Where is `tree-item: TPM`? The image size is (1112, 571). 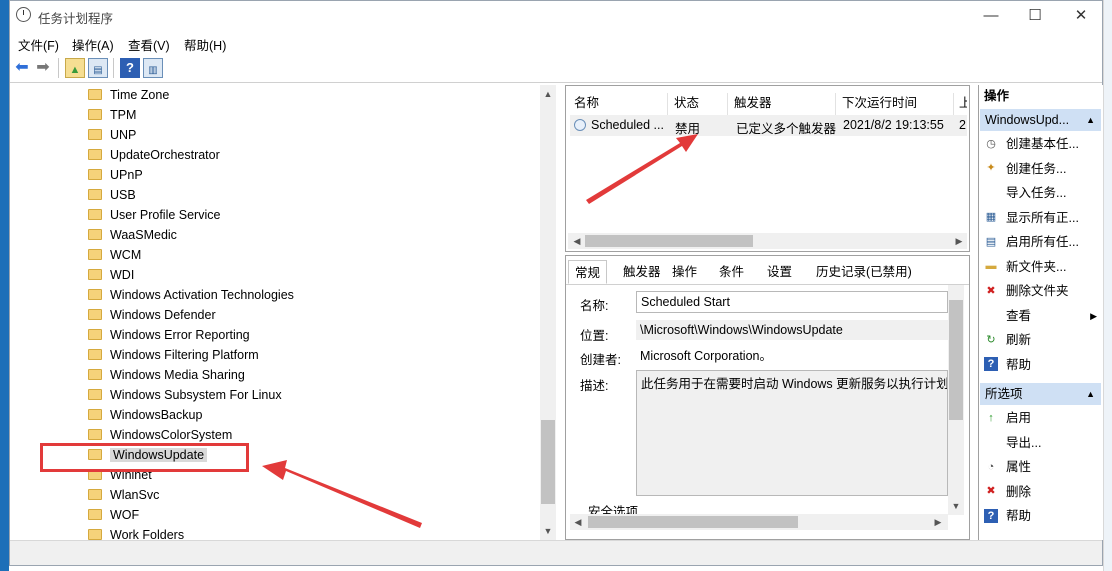
tree-item: TPM is located at coordinates (112, 115).